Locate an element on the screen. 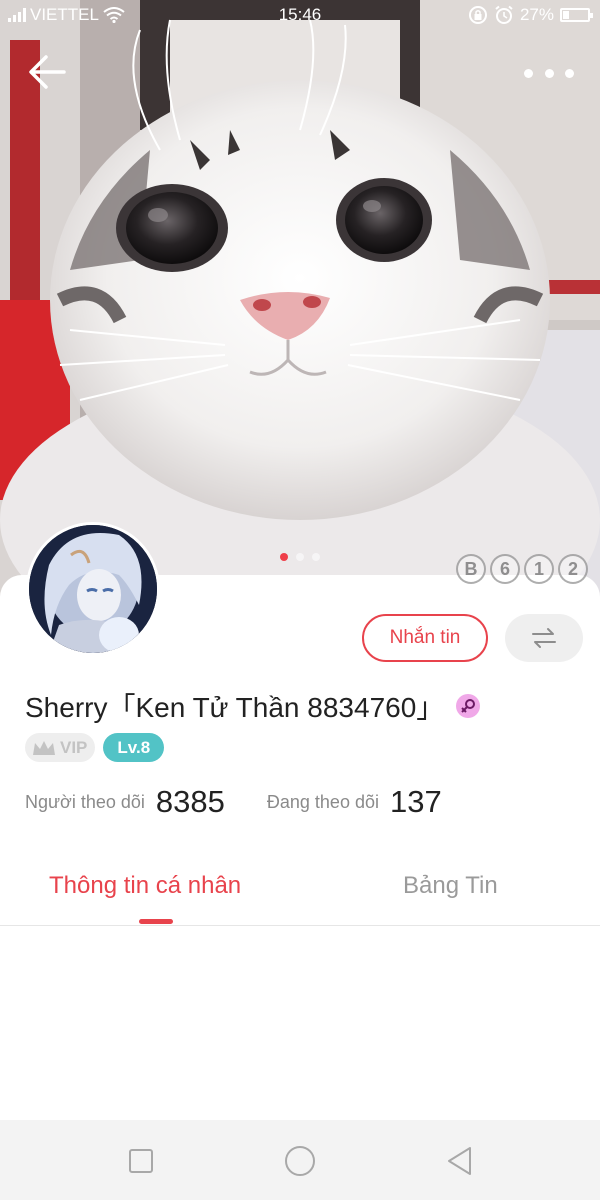  profile-tabs: Thông tin cá nhân Bảng Tin is located at coordinates (300, 888).